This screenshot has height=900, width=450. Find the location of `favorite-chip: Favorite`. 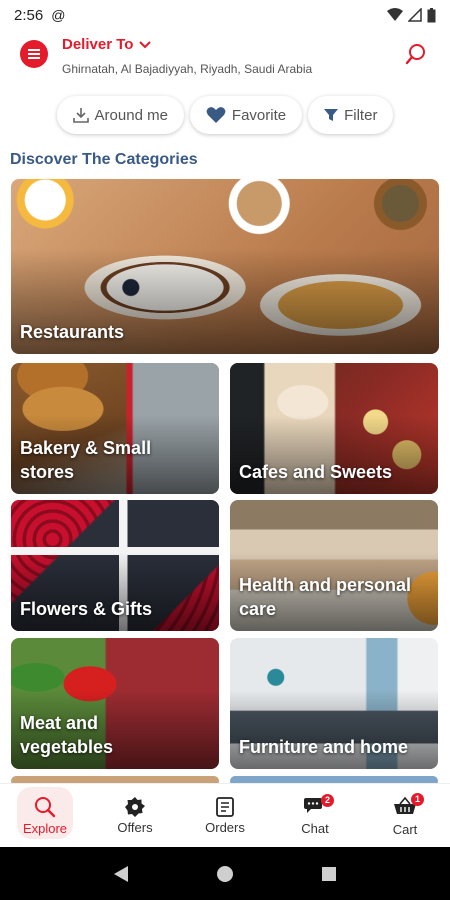

favorite-chip: Favorite is located at coordinates (246, 115).